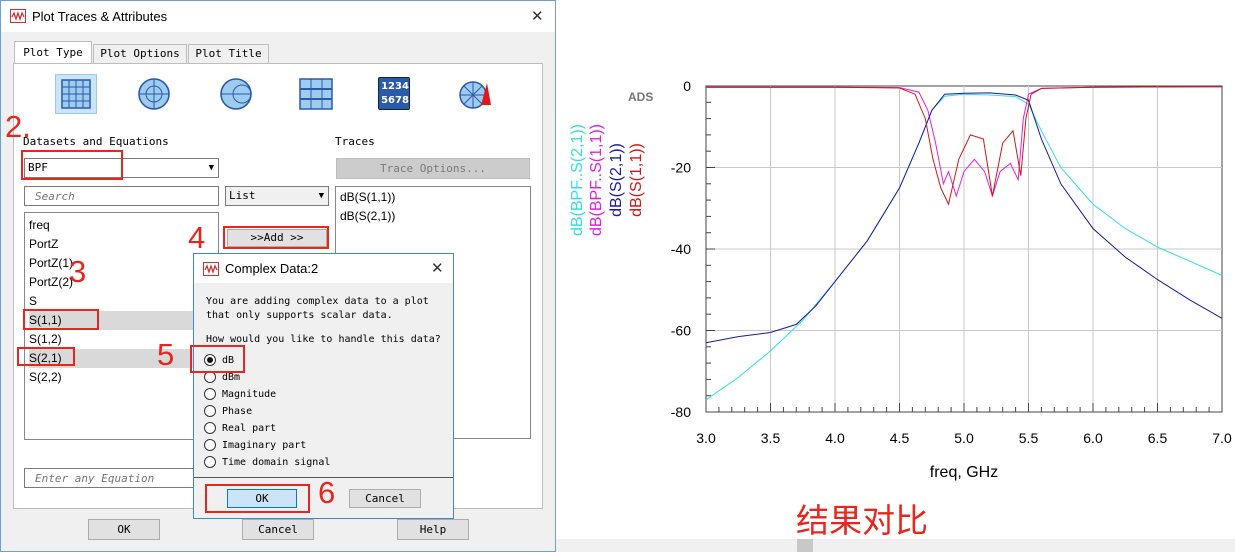 This screenshot has width=1235, height=552. What do you see at coordinates (323, 339) in the screenshot?
I see `complex-question: How would you like to handle this data?` at bounding box center [323, 339].